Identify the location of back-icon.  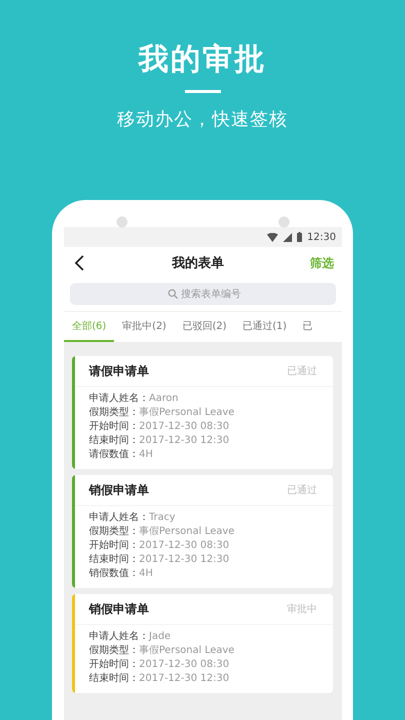
(80, 263).